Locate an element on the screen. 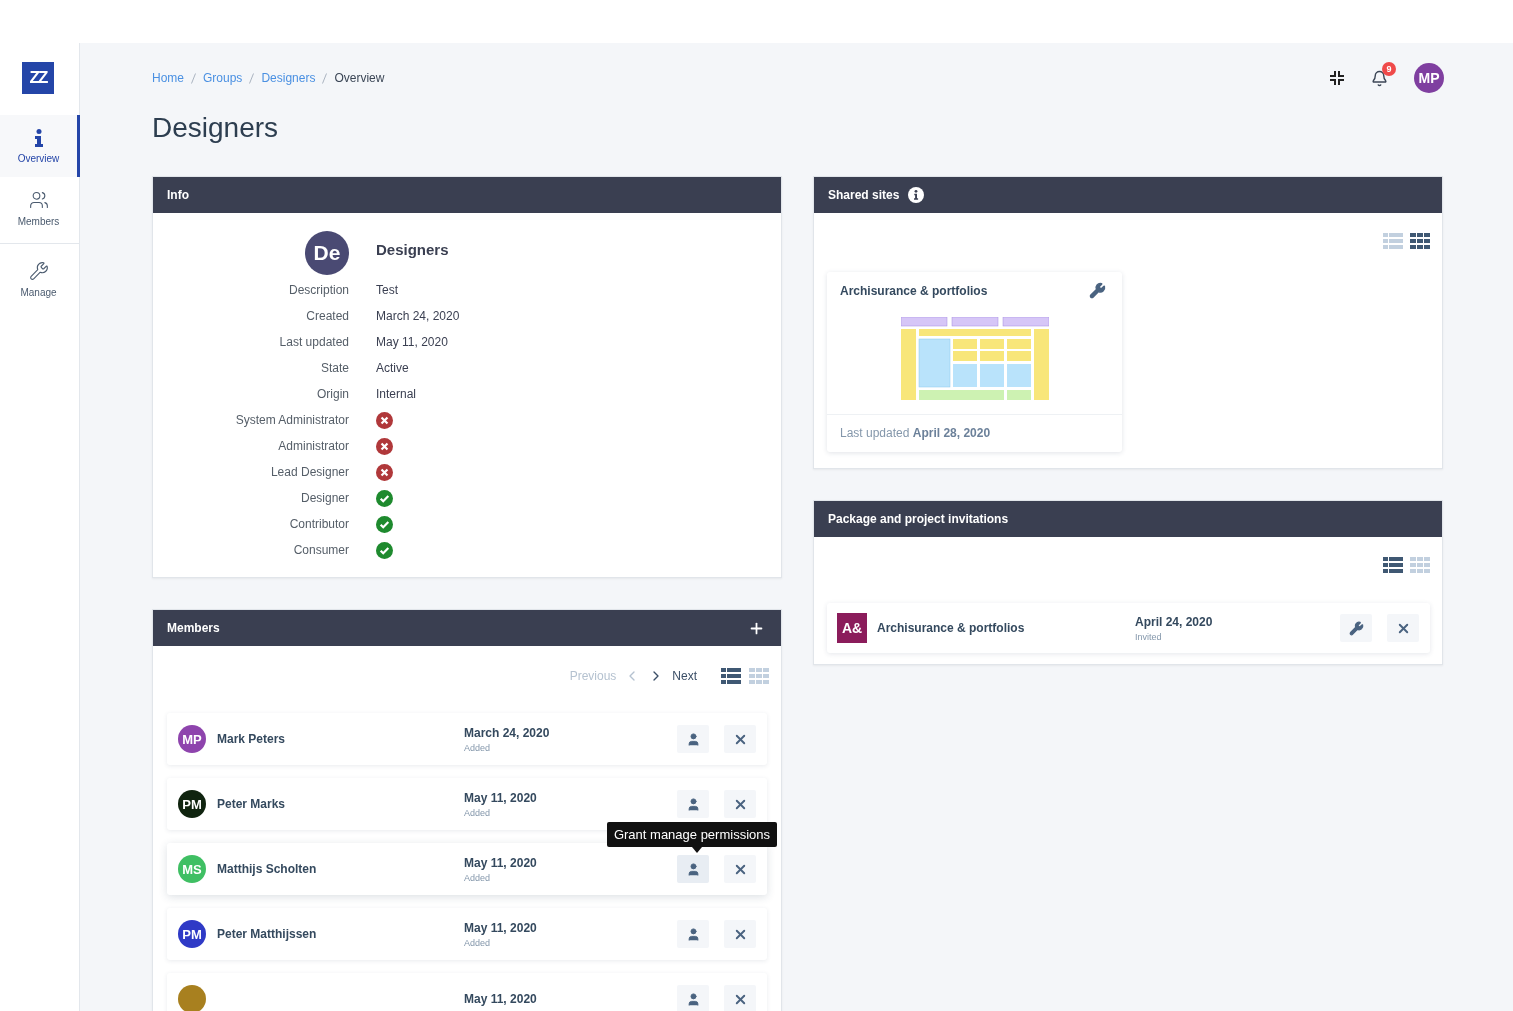 Image resolution: width=1513 pixels, height=1011 pixels. project-avatar: A& is located at coordinates (852, 628).